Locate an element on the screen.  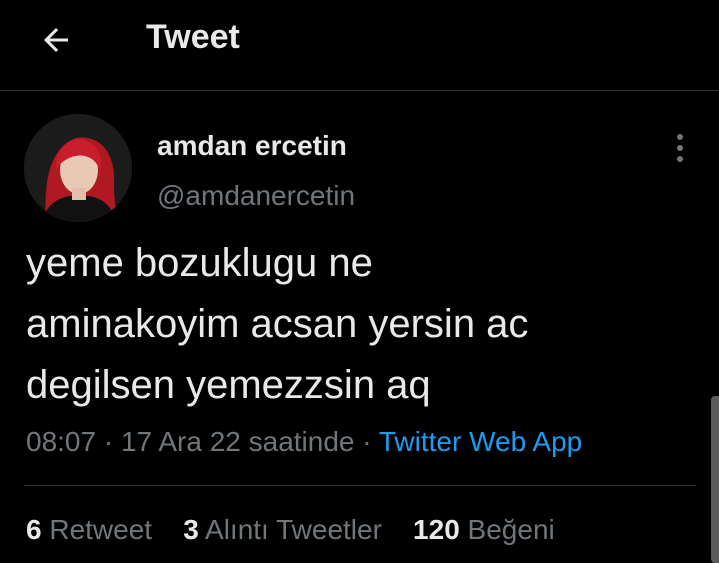
tweet-text-line: aminakoyim acsan yersin ac is located at coordinates (277, 324).